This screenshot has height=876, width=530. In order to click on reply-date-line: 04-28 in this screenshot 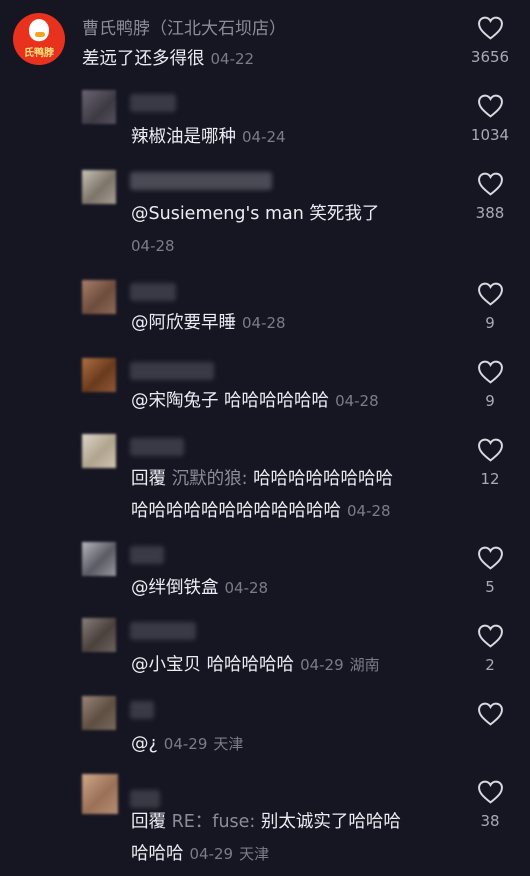, I will do `click(153, 246)`.